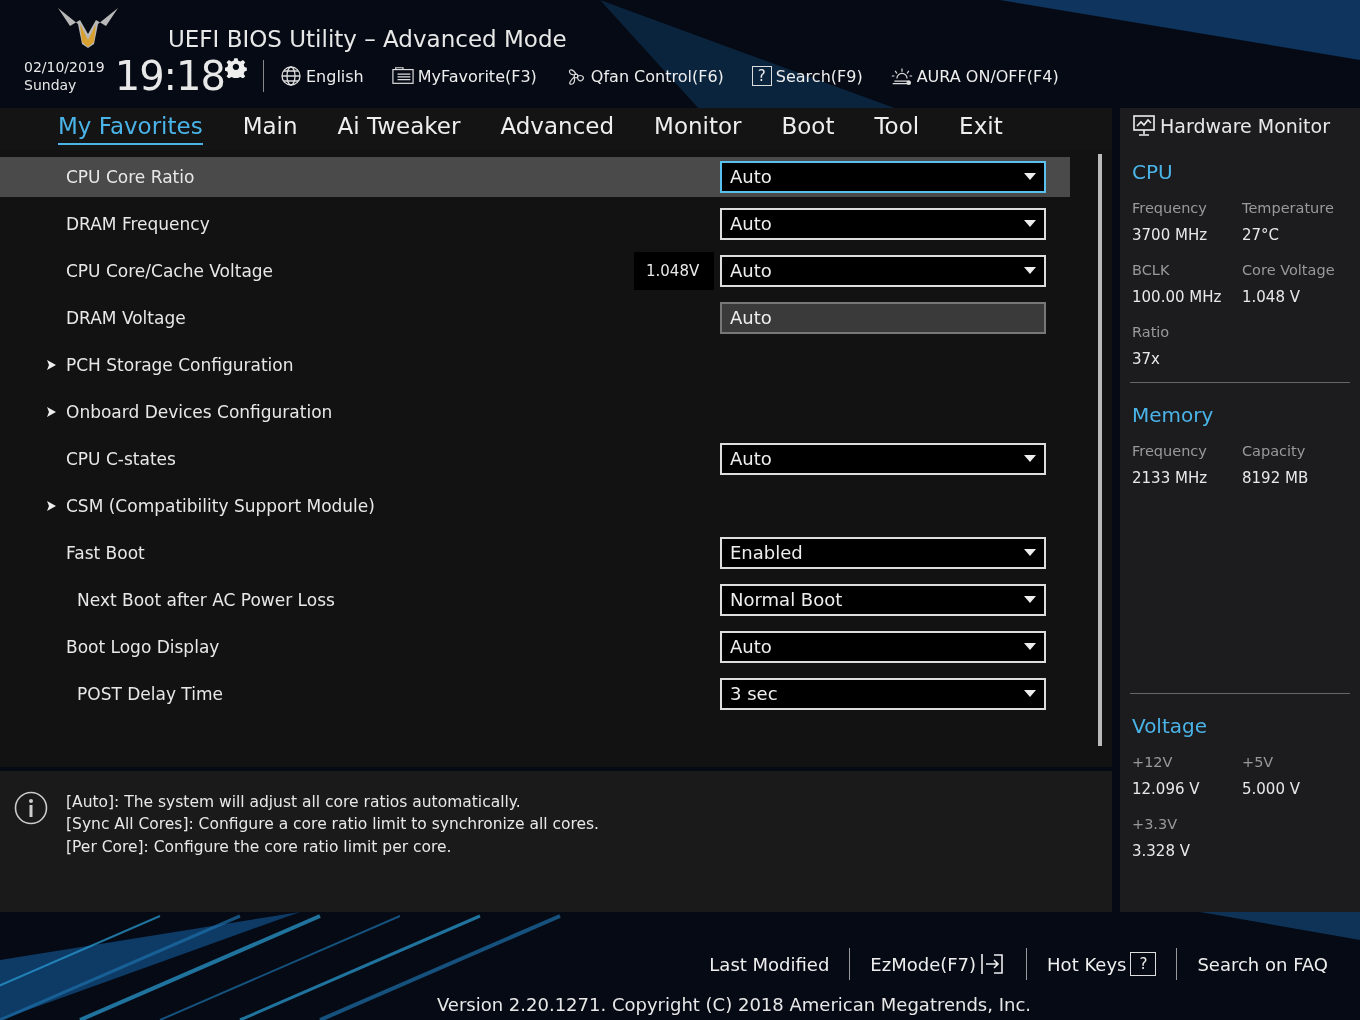 The image size is (1360, 1020). I want to click on info-icon, so click(31, 807).